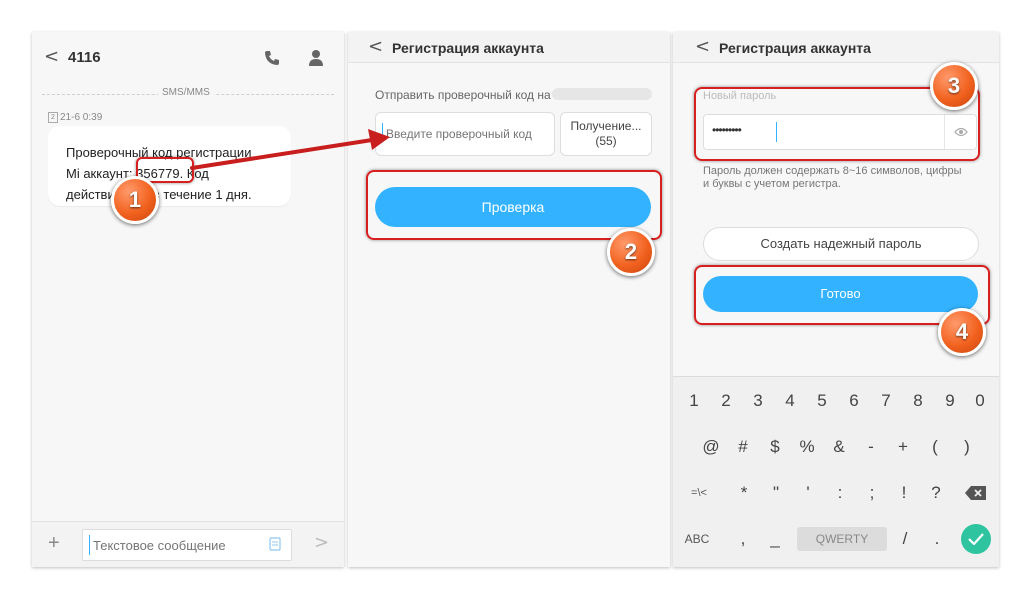 The image size is (1031, 599). Describe the element at coordinates (631, 252) in the screenshot. I see `step-badge-2: 2` at that location.